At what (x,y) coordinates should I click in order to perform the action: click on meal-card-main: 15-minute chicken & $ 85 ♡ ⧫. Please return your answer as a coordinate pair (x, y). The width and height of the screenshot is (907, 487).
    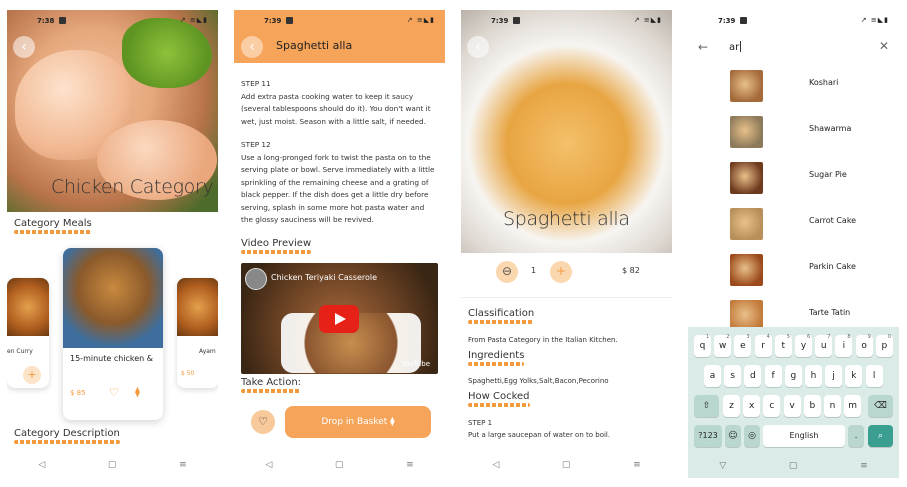
    Looking at the image, I should click on (113, 334).